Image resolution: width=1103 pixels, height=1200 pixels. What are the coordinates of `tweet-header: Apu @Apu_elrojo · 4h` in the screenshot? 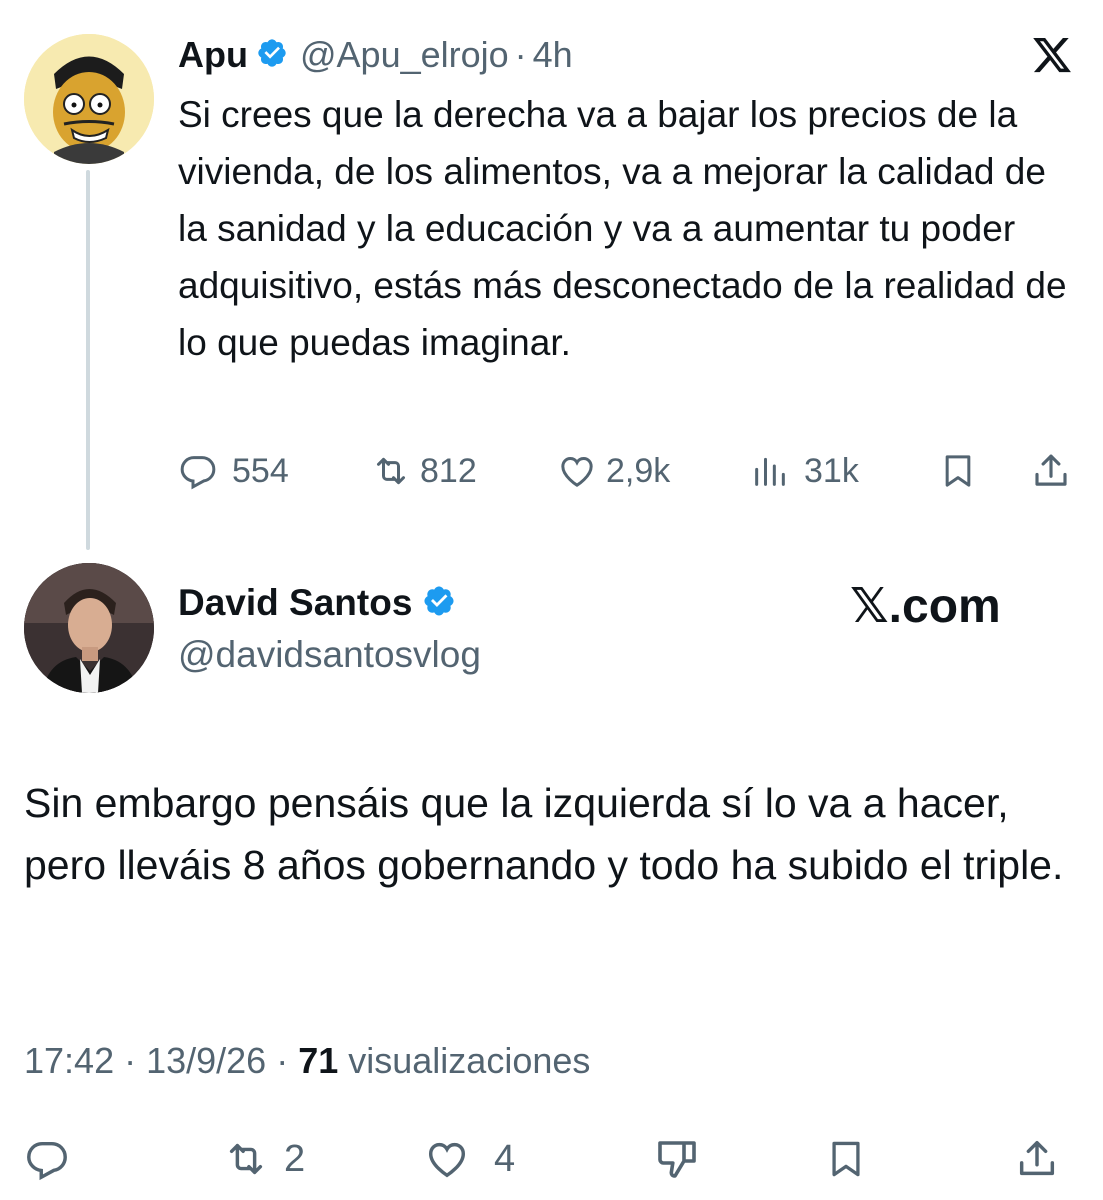 It's located at (375, 55).